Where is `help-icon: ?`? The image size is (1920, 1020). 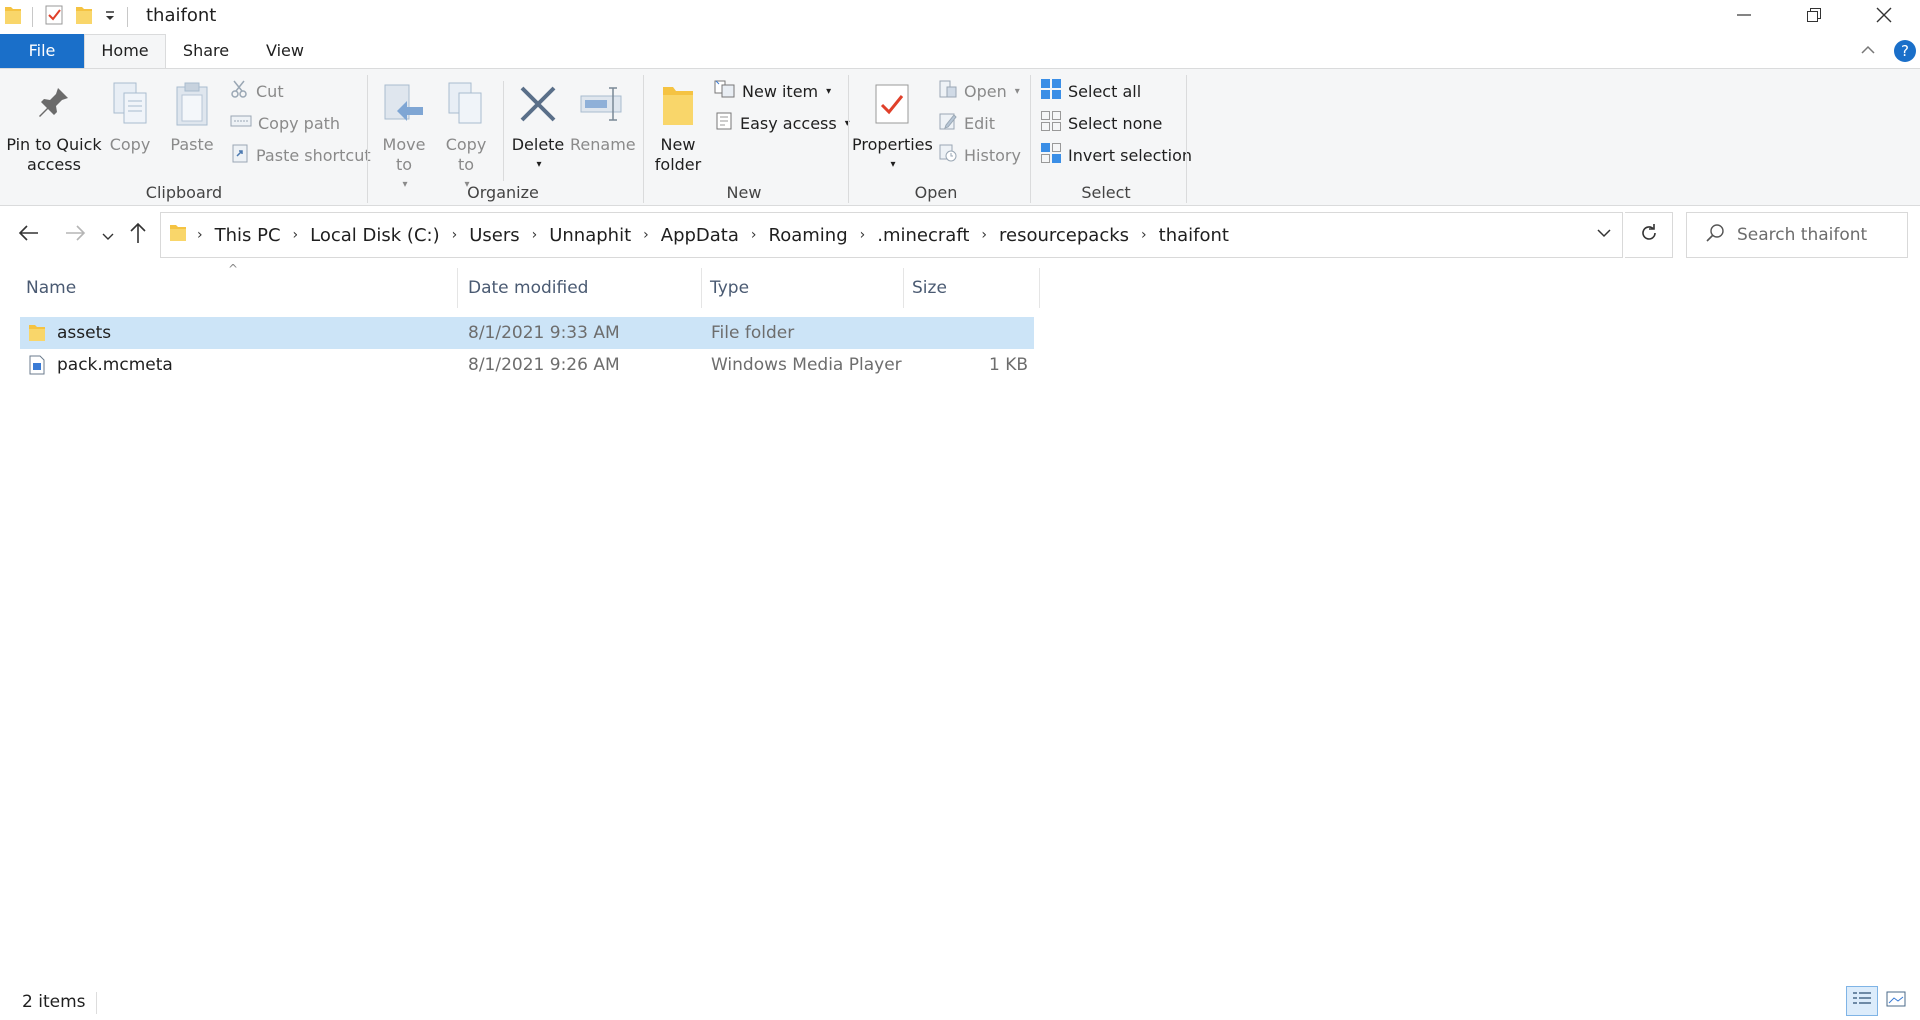
help-icon: ? is located at coordinates (1905, 53).